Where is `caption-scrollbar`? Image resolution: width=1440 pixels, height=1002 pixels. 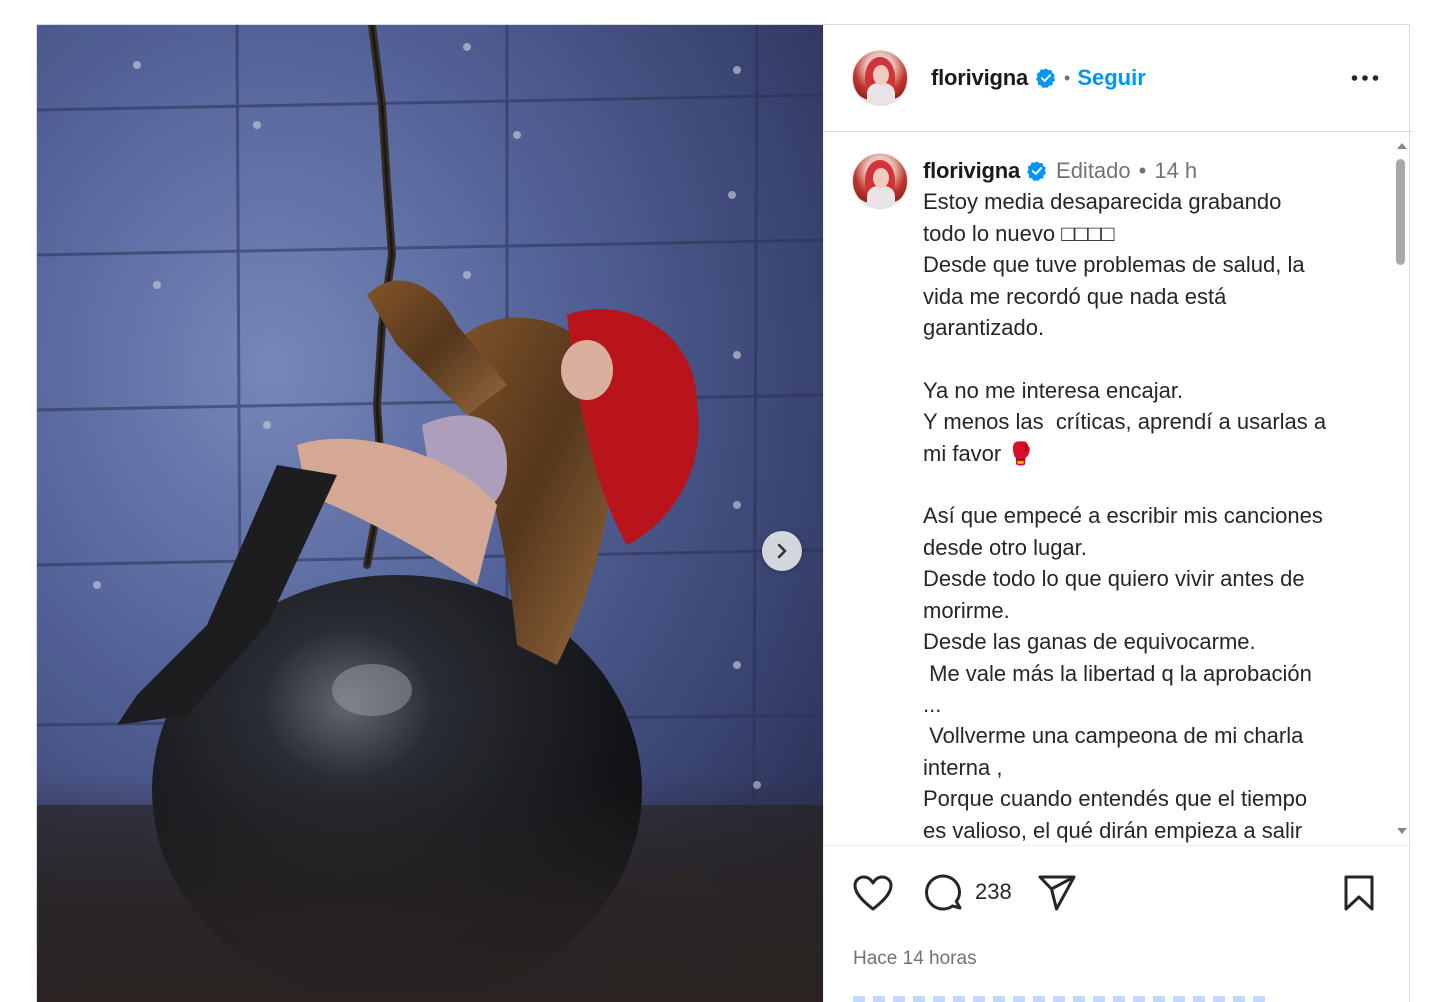 caption-scrollbar is located at coordinates (1401, 488).